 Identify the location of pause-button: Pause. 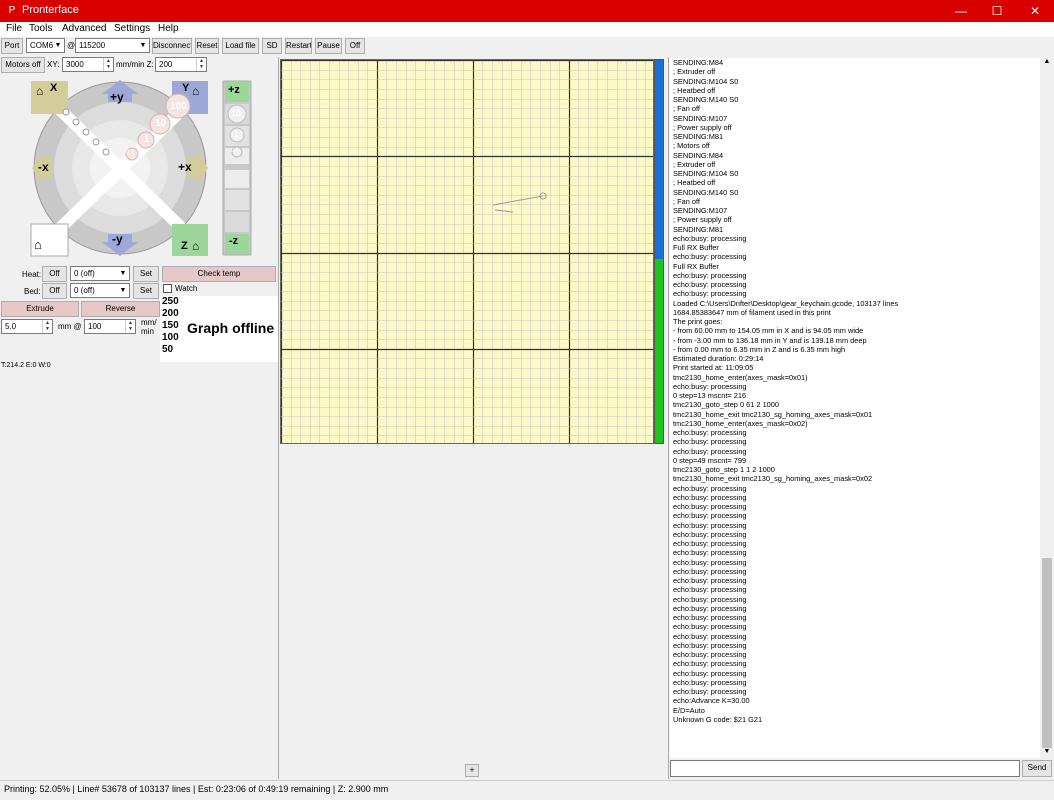
(328, 46).